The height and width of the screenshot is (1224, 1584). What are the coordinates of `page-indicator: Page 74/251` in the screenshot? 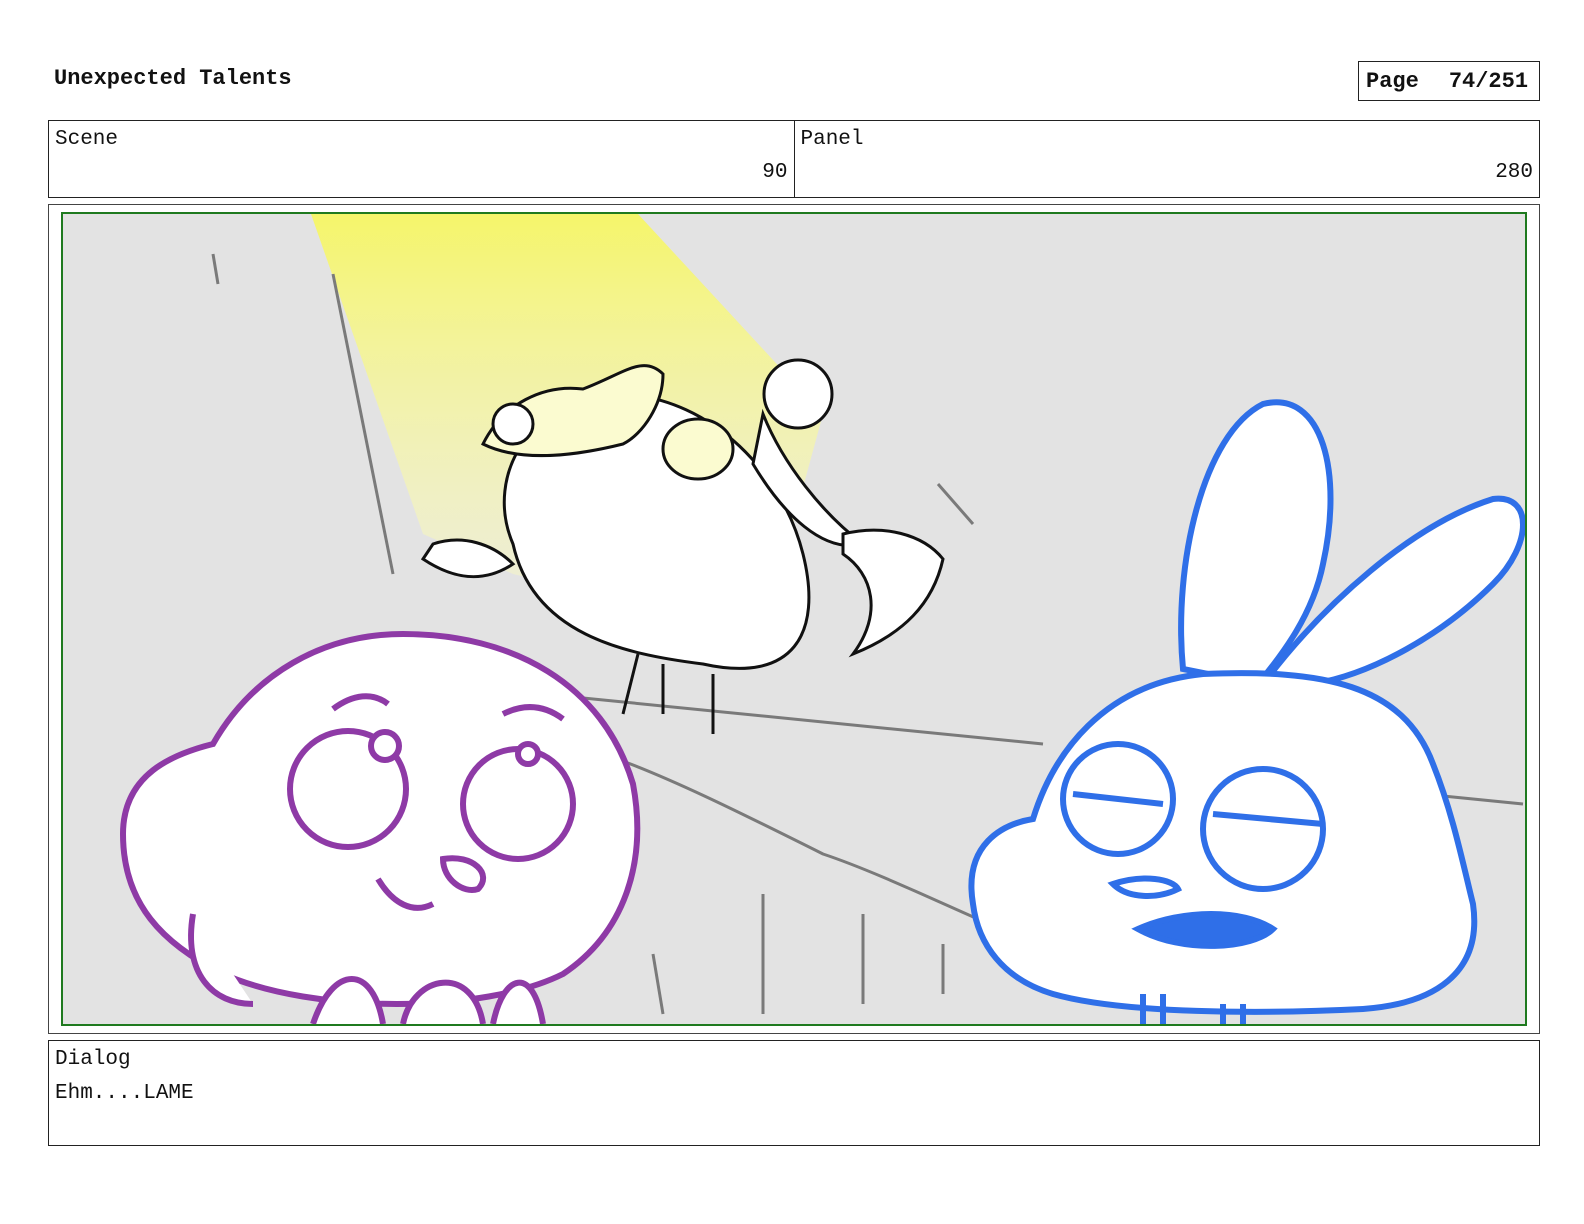 It's located at (1449, 81).